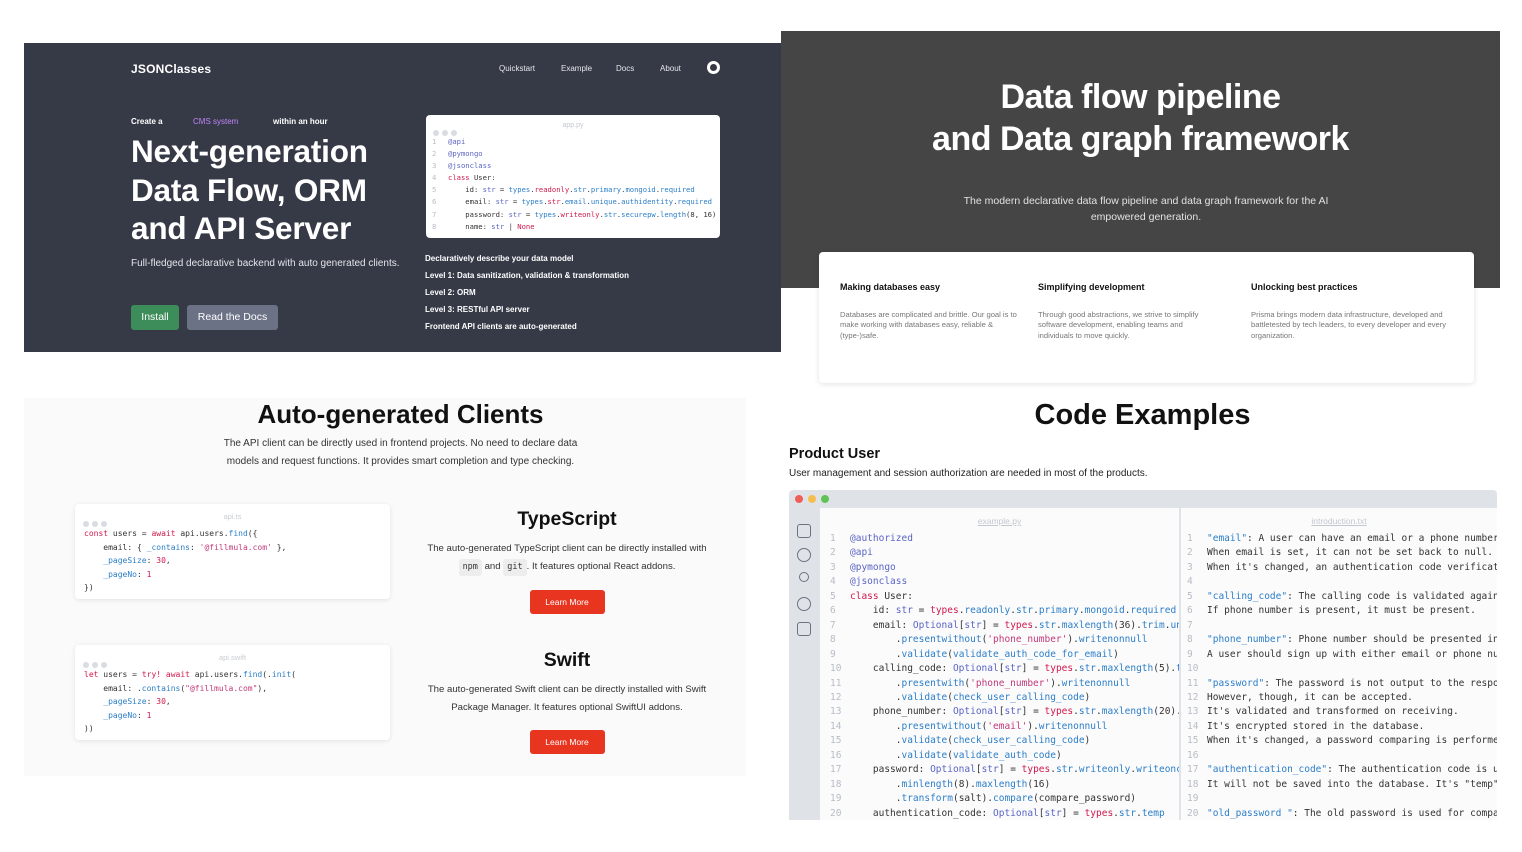 The width and height of the screenshot is (1522, 852). Describe the element at coordinates (670, 68) in the screenshot. I see `nav-about: About` at that location.